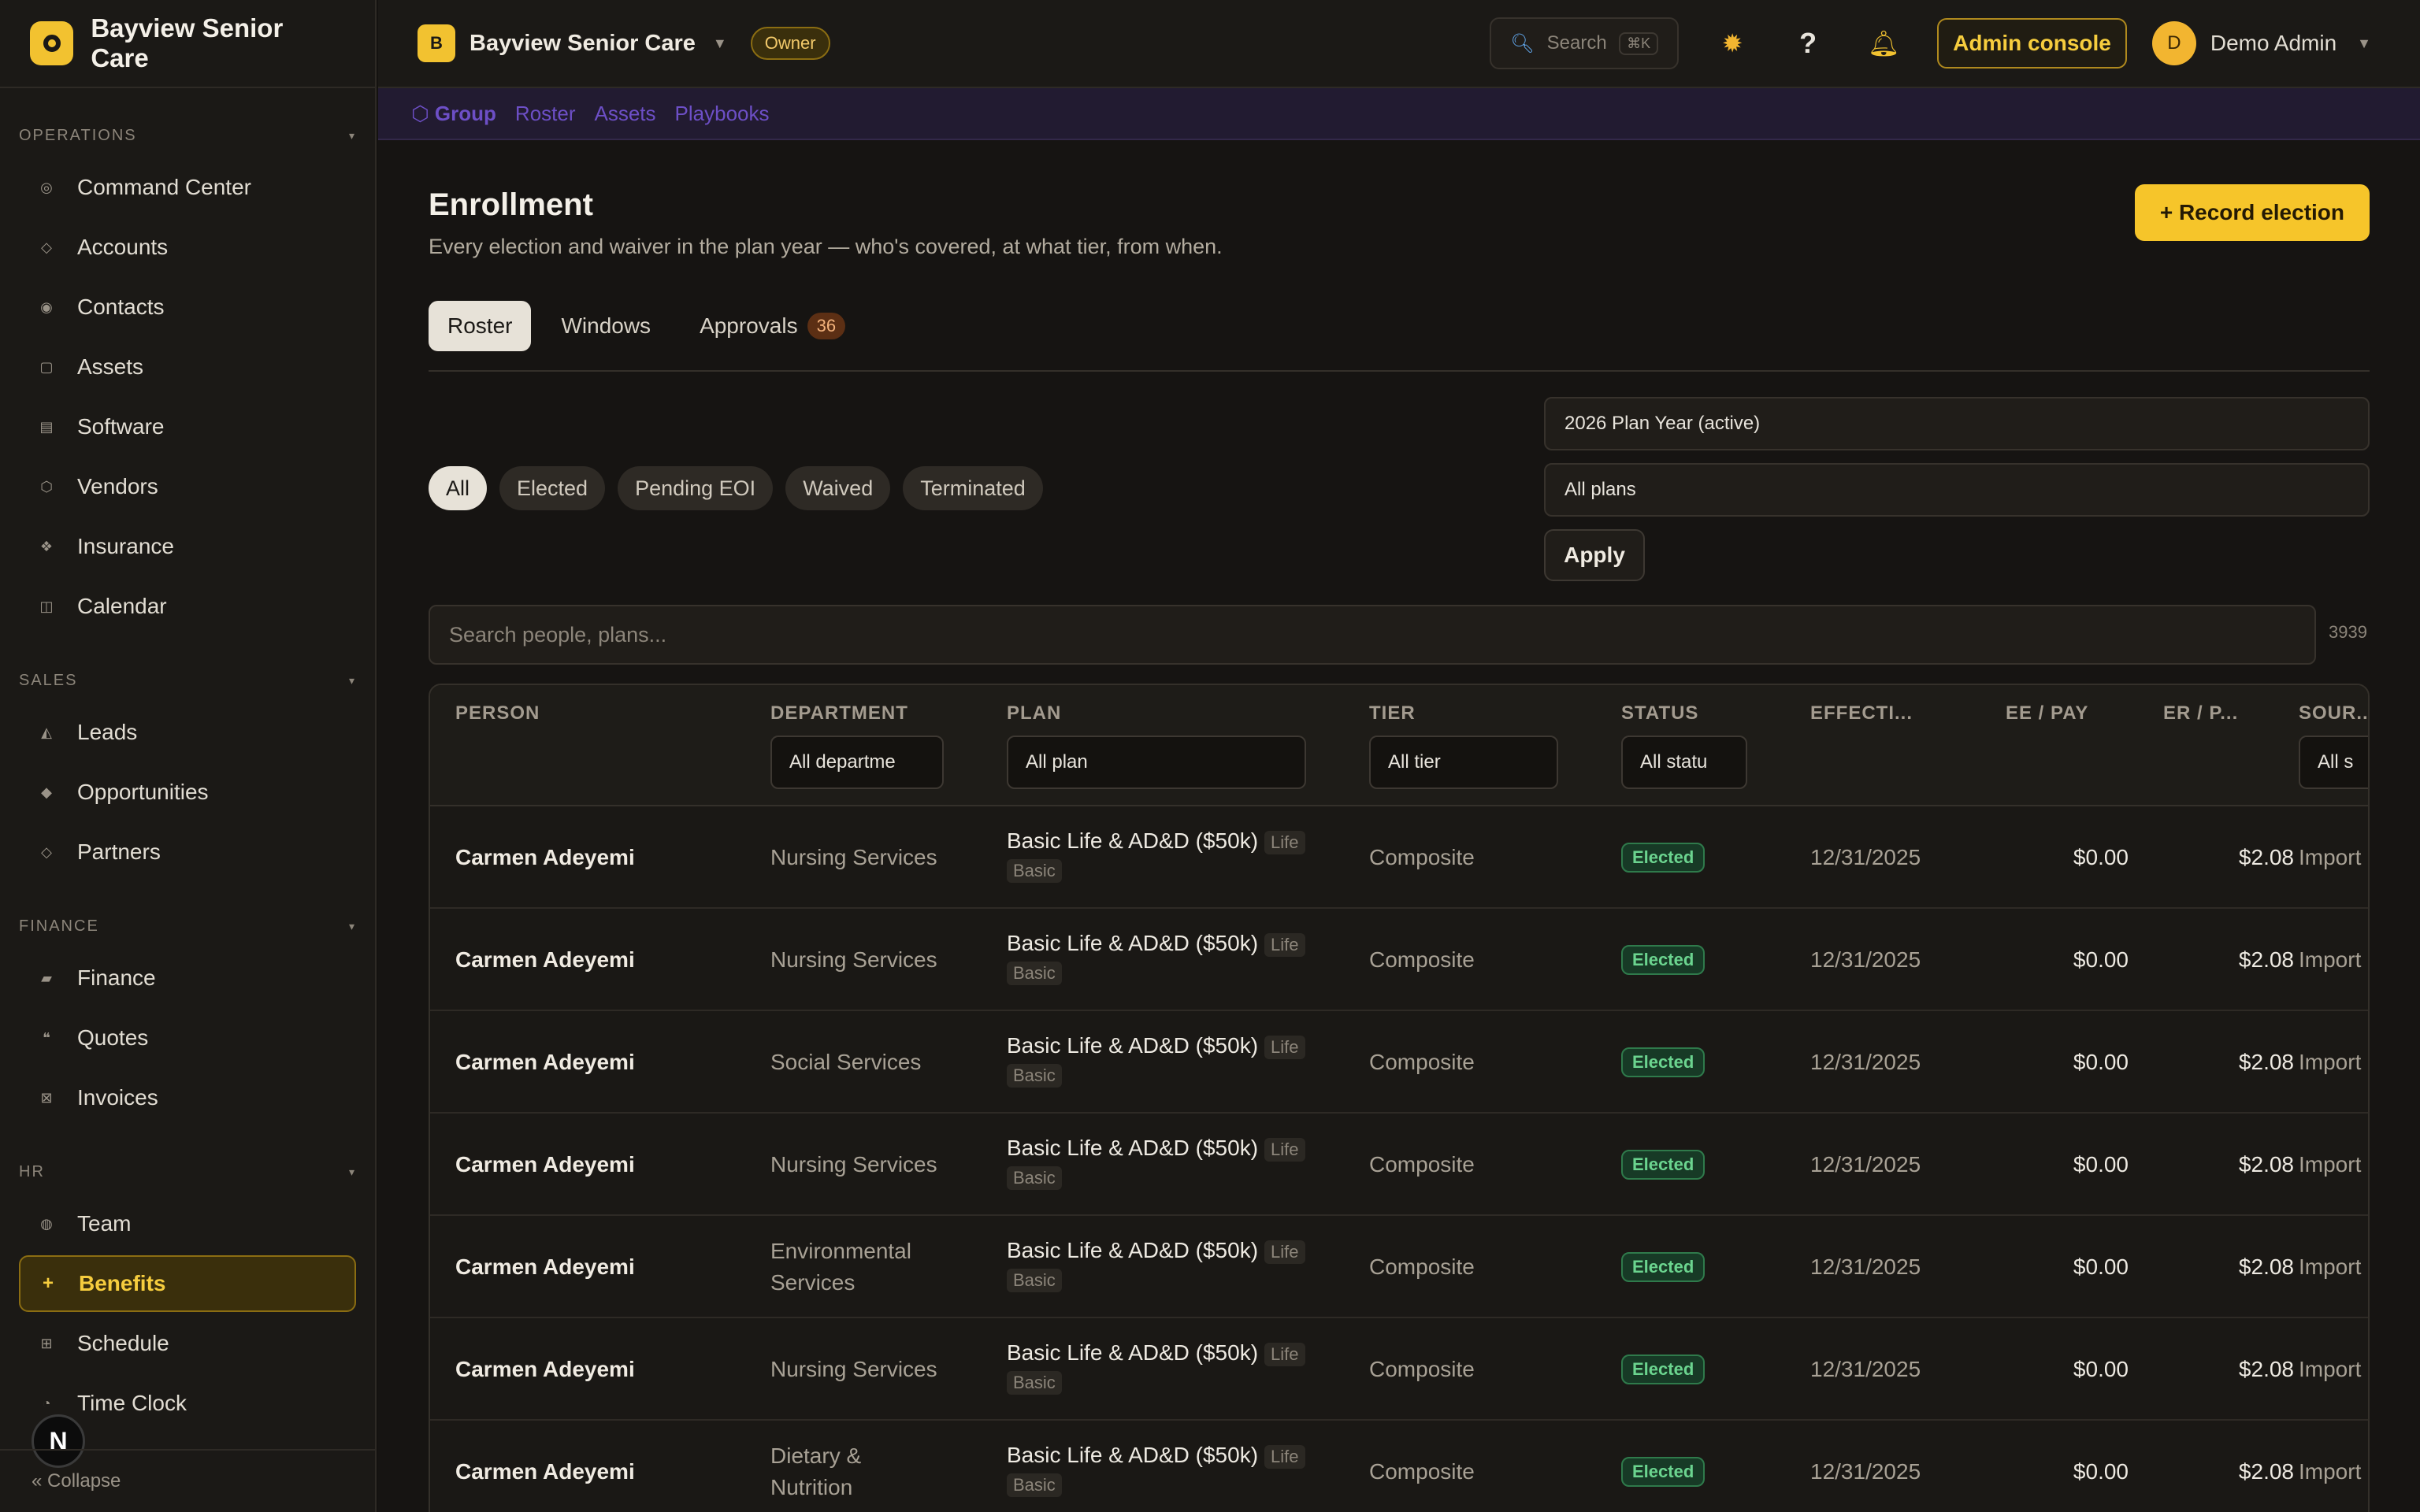 The image size is (2420, 1512). What do you see at coordinates (1663, 1369) in the screenshot?
I see `status-badge: Elected` at bounding box center [1663, 1369].